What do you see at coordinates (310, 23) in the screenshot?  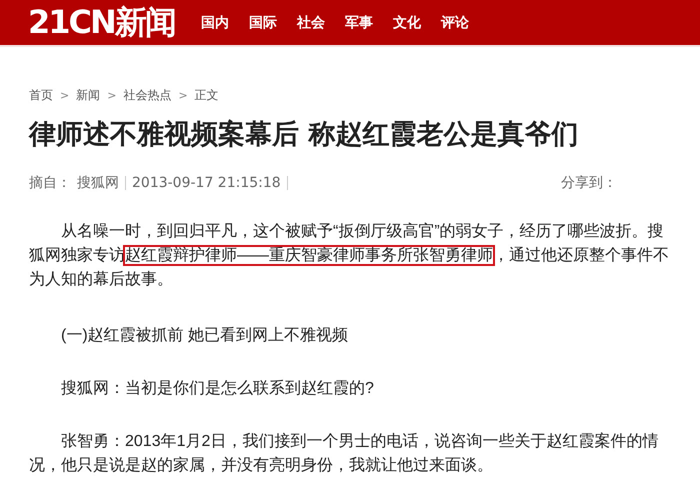 I see `nav-link: 社会` at bounding box center [310, 23].